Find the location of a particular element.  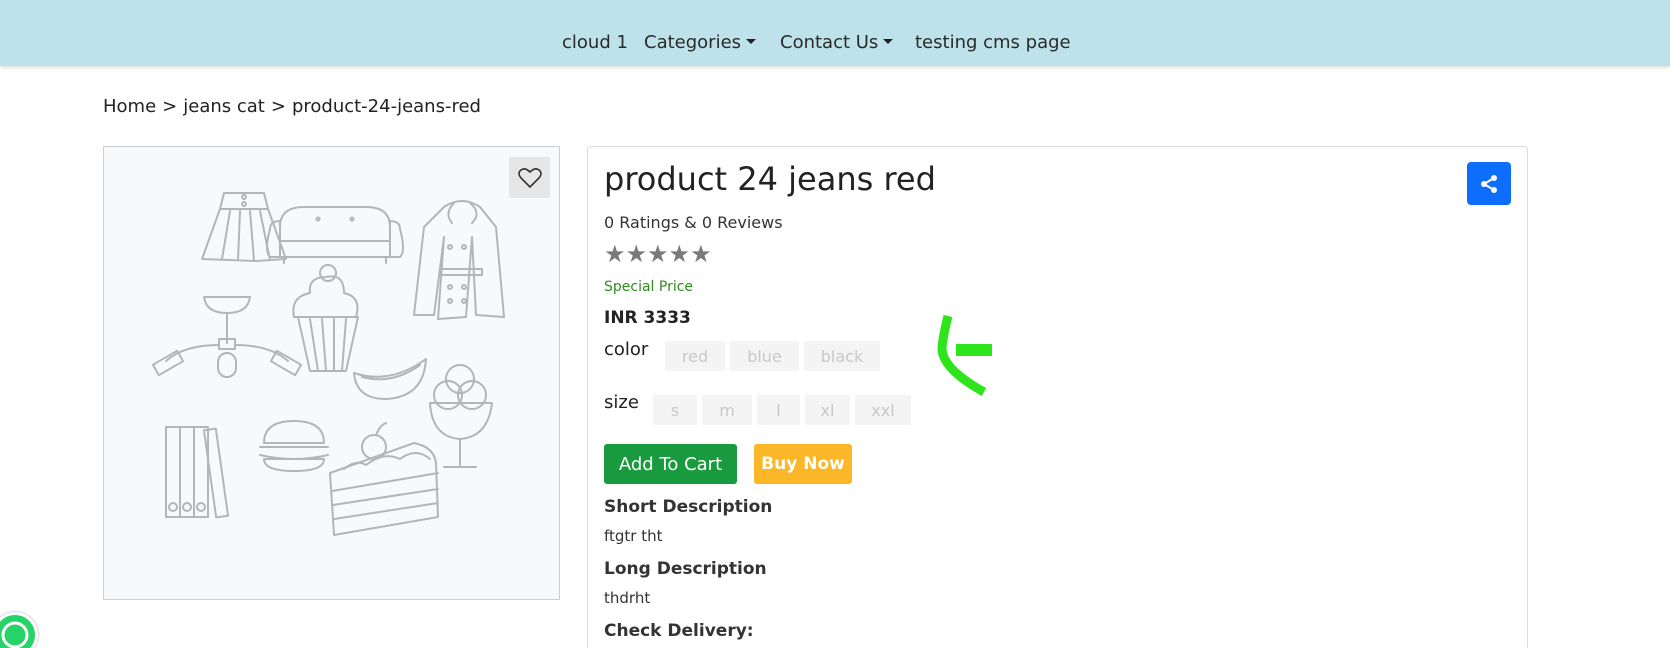

size-option-m: m is located at coordinates (727, 410).